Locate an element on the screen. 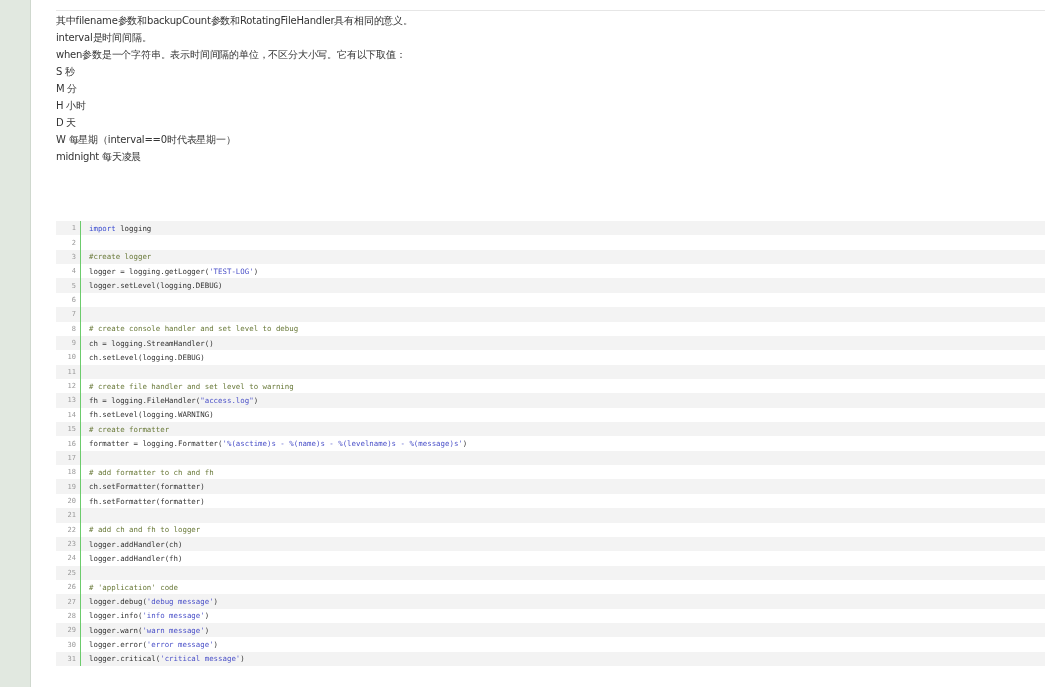 This screenshot has width=1045, height=687. text-line: interval是时间间隔。 is located at coordinates (104, 38).